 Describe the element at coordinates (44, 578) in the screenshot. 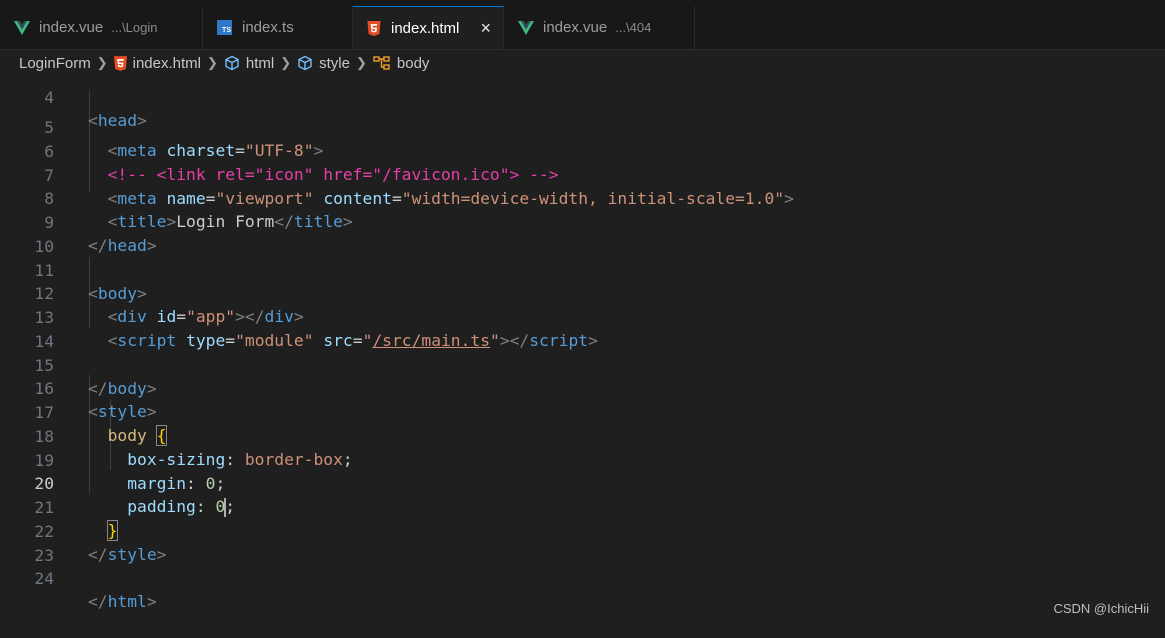

I see `line-number: 24` at that location.